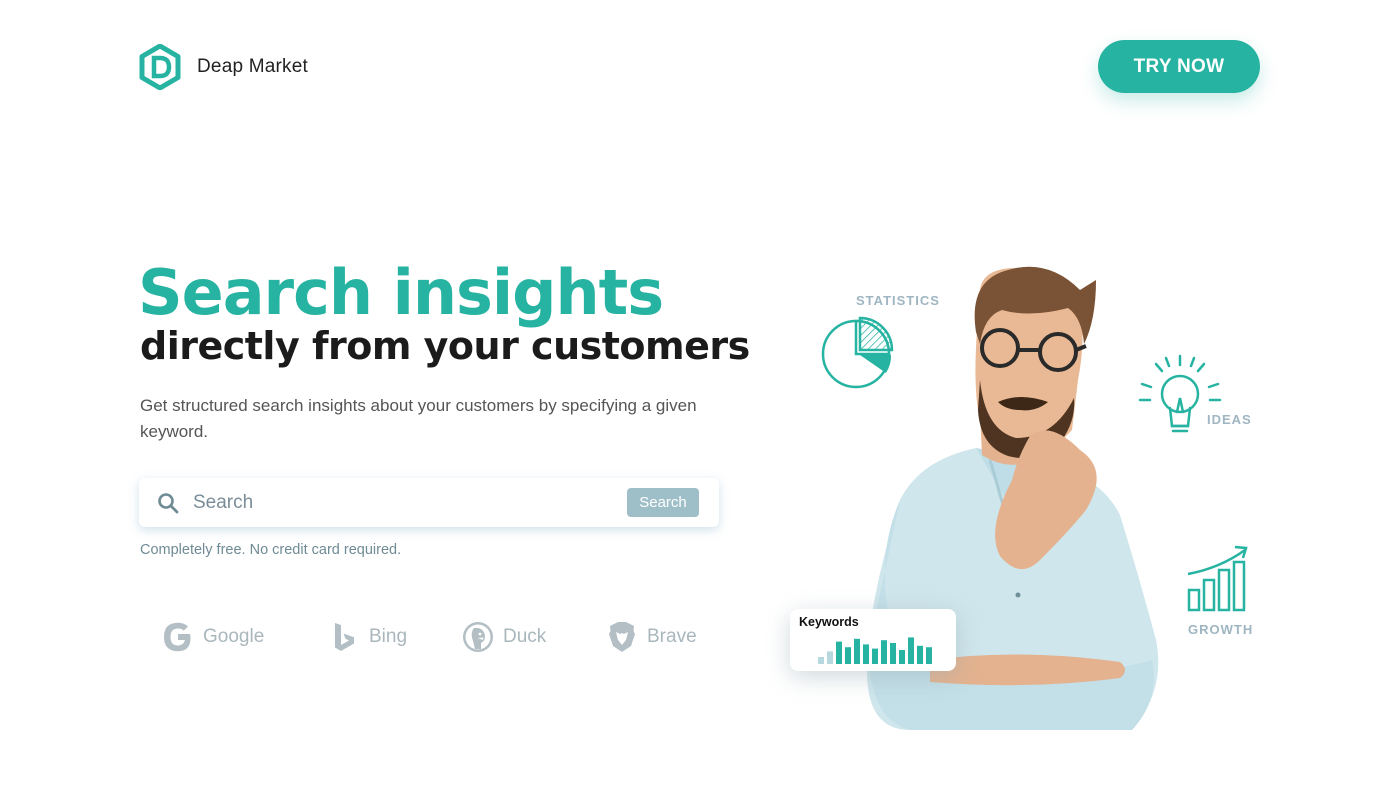 This screenshot has height=788, width=1400. Describe the element at coordinates (1179, 66) in the screenshot. I see `try-now-button: TRY NOW` at that location.